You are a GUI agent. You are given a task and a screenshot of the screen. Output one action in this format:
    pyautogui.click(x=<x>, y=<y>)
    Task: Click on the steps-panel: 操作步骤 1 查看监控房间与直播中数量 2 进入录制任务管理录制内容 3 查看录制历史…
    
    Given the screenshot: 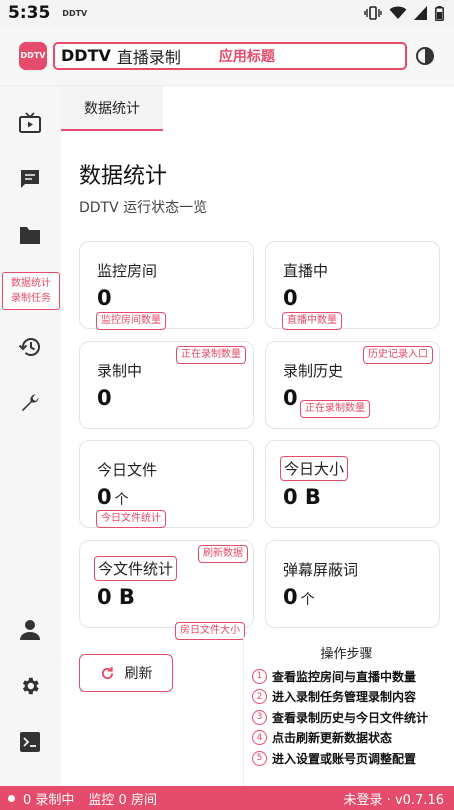 What is the action you would take?
    pyautogui.click(x=346, y=711)
    